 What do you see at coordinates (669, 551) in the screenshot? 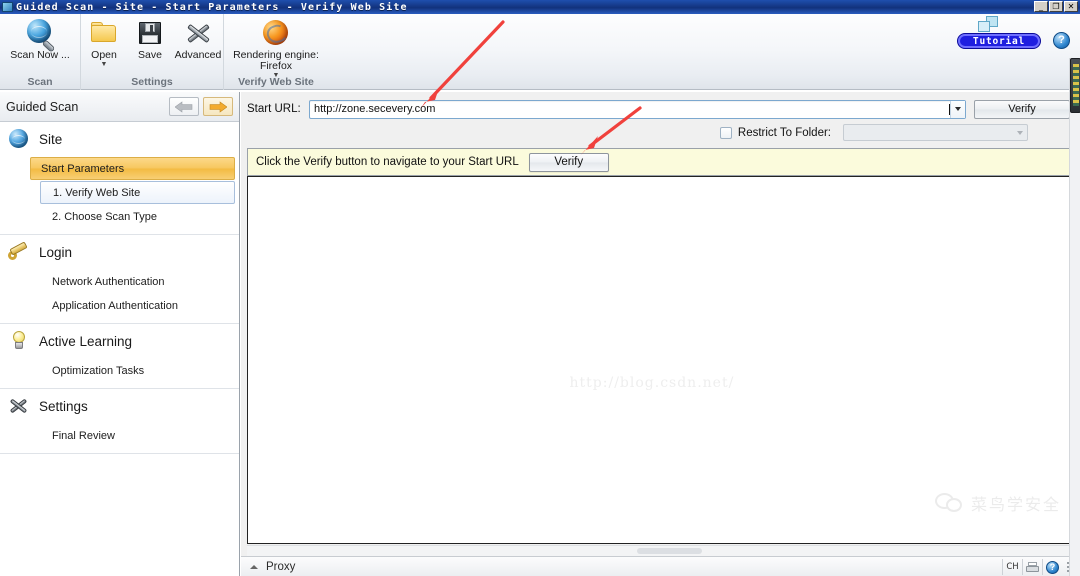
I see `horizontal-scrollbar-thumb` at bounding box center [669, 551].